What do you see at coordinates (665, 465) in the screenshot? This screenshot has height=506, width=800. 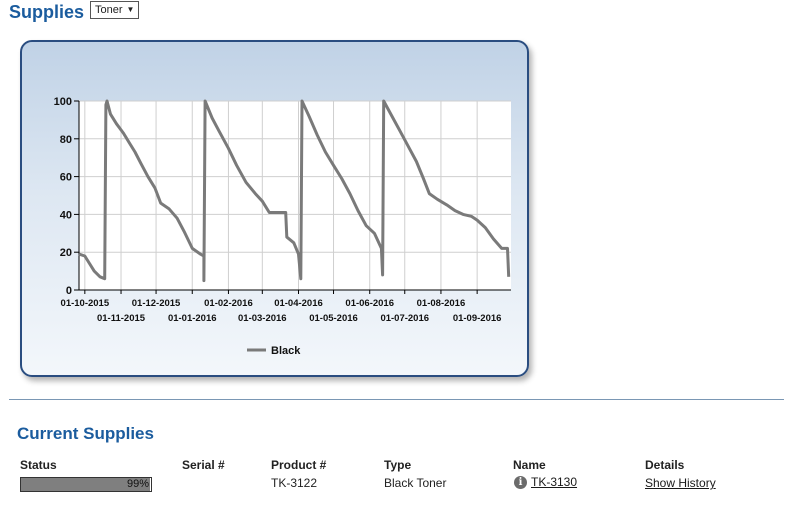 I see `column-header-details: Details` at bounding box center [665, 465].